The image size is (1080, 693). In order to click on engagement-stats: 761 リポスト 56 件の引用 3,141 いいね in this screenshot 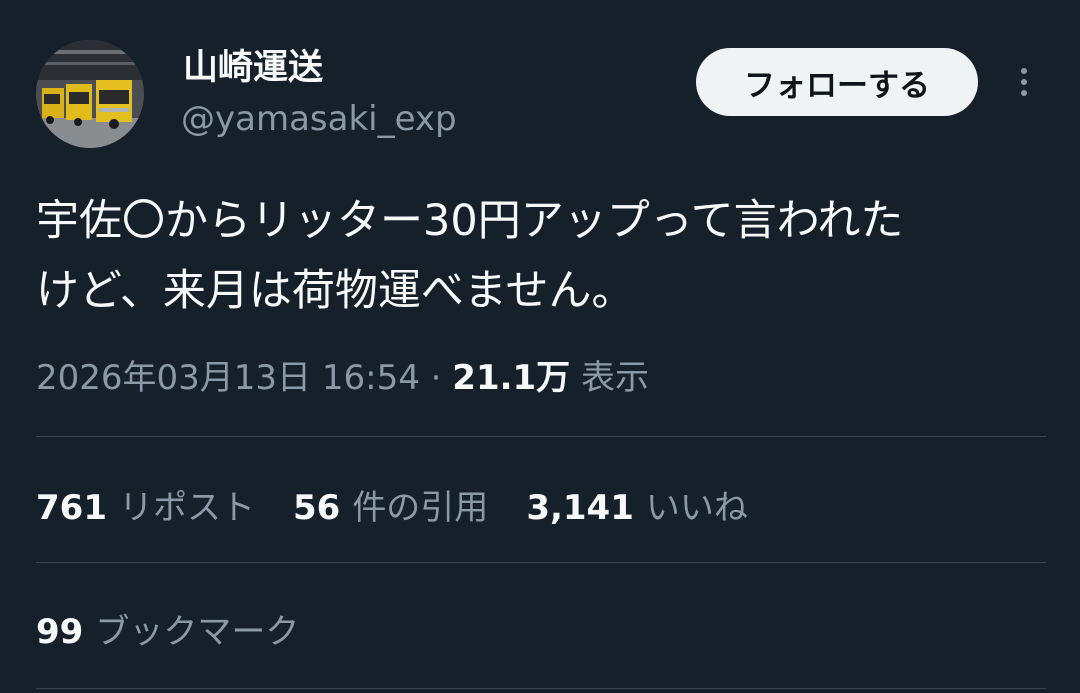, I will do `click(411, 504)`.